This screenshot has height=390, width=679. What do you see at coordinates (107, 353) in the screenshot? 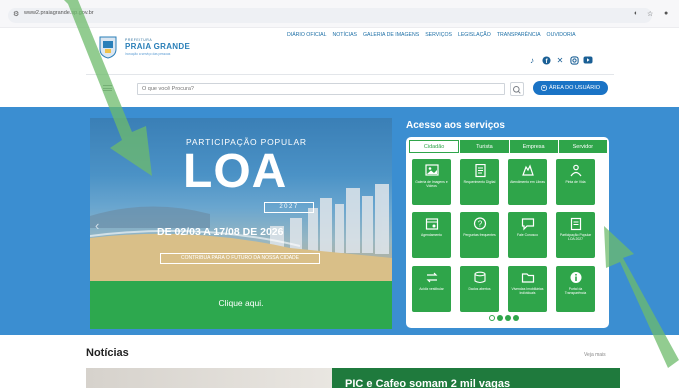
I see `news-section-title: Notícias` at bounding box center [107, 353].